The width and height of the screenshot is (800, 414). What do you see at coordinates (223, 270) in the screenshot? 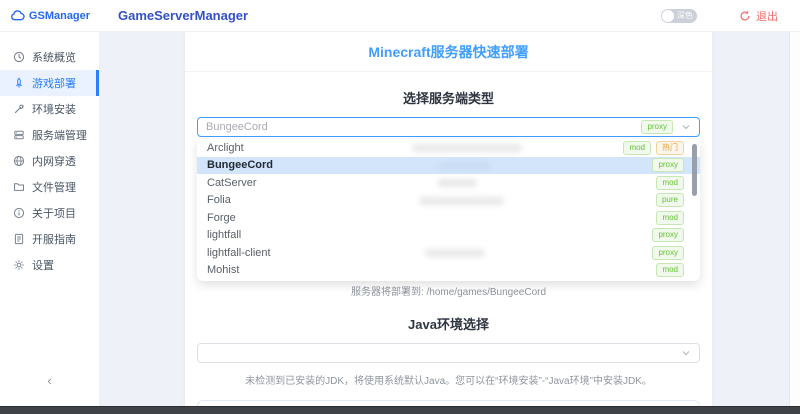
I see `option-label: Mohist` at bounding box center [223, 270].